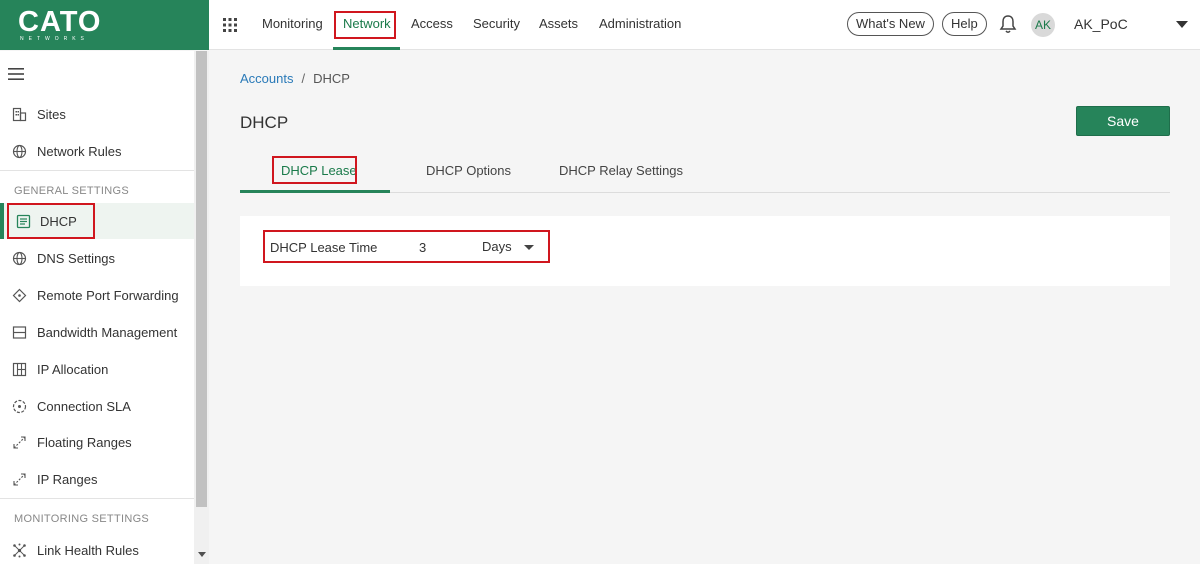  Describe the element at coordinates (73, 369) in the screenshot. I see `sidebar-item-label: IP Allocation` at that location.